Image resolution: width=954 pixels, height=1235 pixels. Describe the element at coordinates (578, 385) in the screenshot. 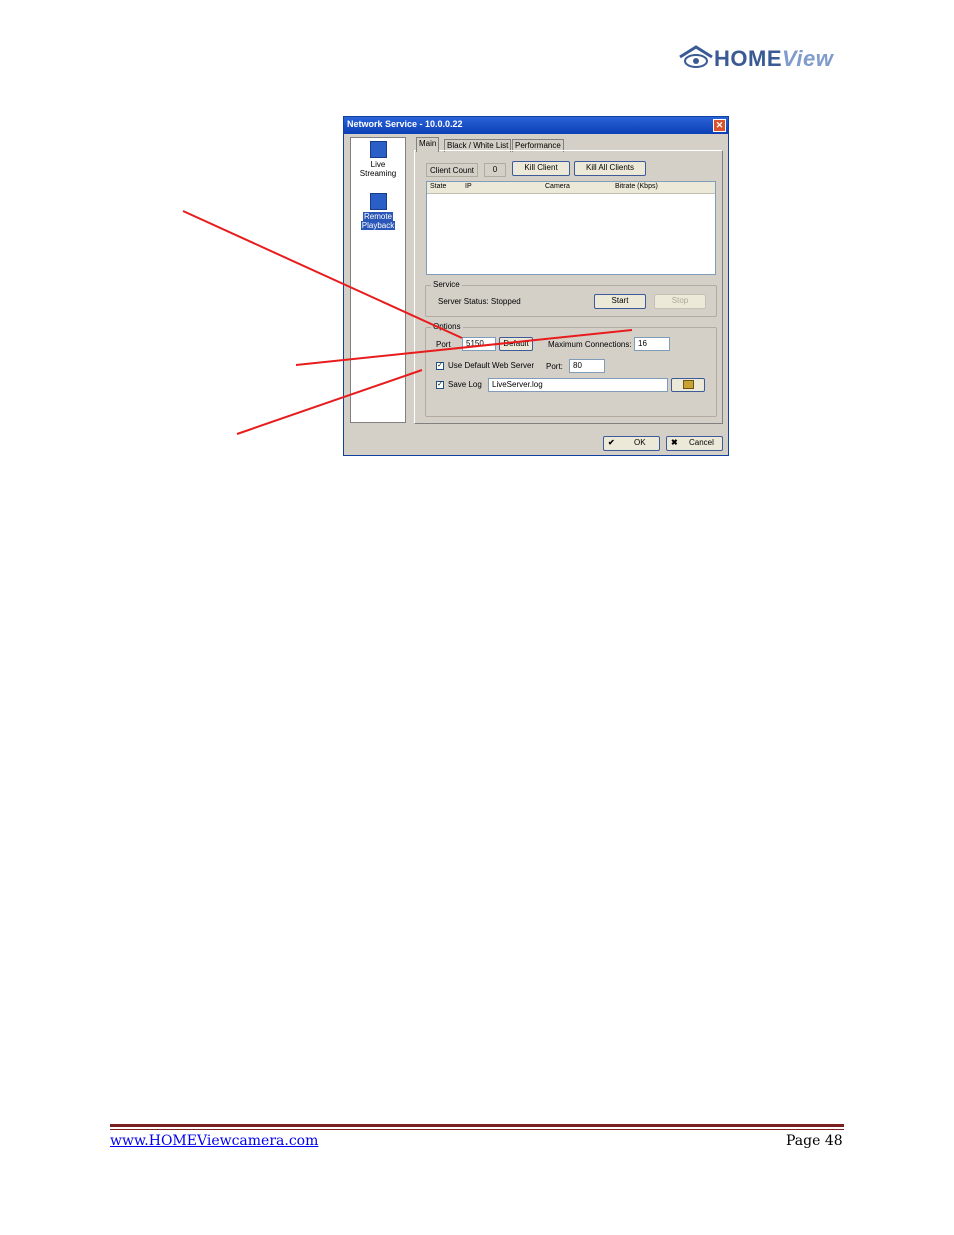

I see `log-file-input: LiveServer.log` at that location.